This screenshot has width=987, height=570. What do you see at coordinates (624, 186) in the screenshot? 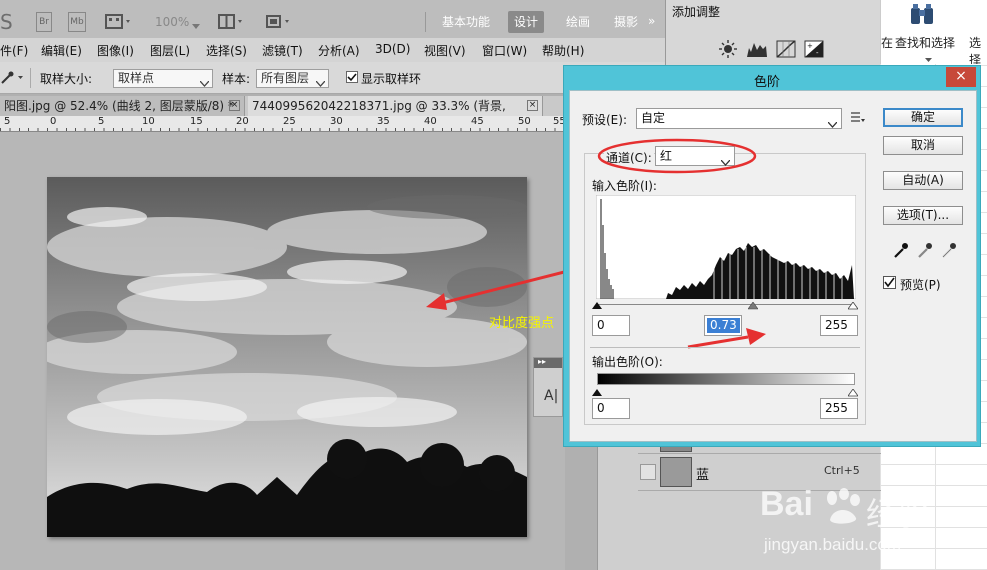
I see `input-levels-label: 输入色阶(I):` at bounding box center [624, 186].